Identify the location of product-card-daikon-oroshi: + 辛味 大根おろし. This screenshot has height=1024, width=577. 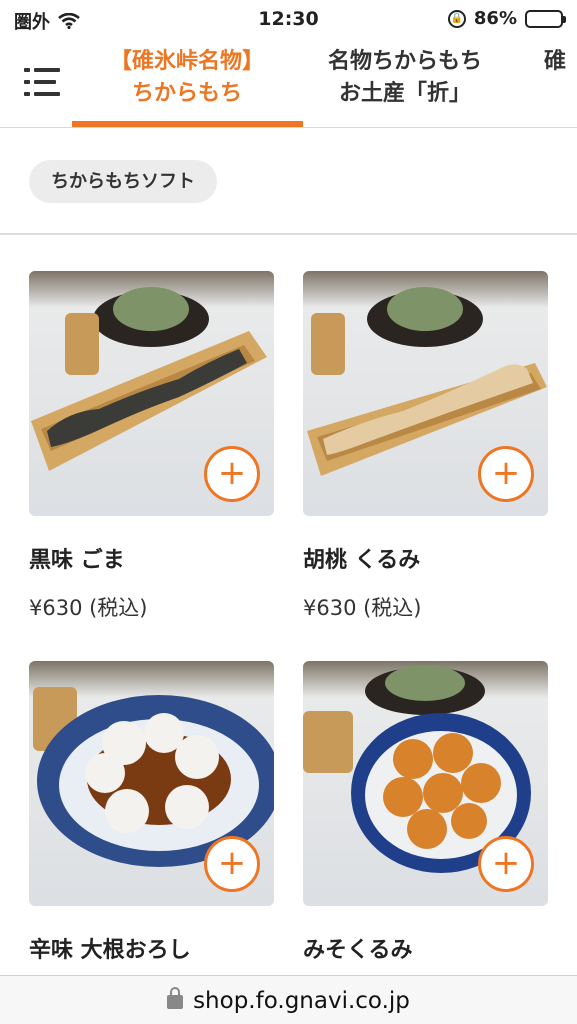
(151, 812).